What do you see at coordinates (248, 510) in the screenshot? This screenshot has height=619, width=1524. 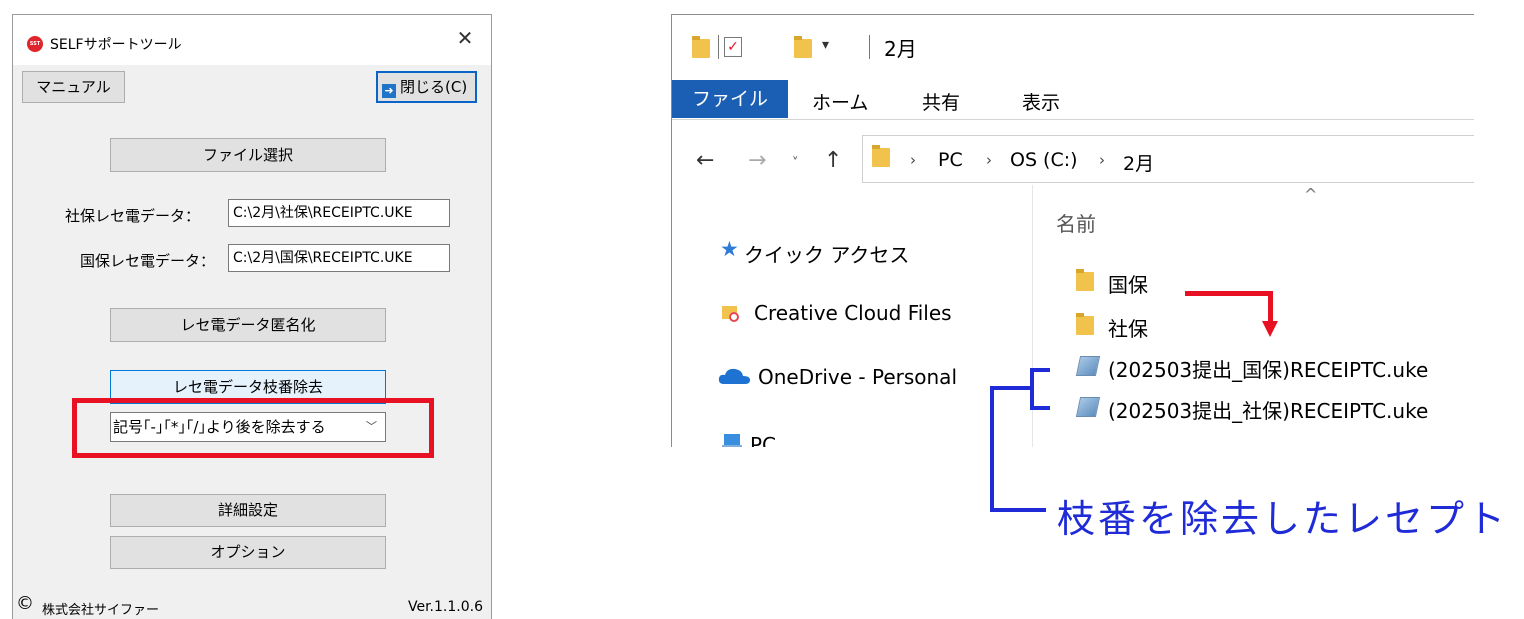 I see `detail-settings-button: 詳細設定` at bounding box center [248, 510].